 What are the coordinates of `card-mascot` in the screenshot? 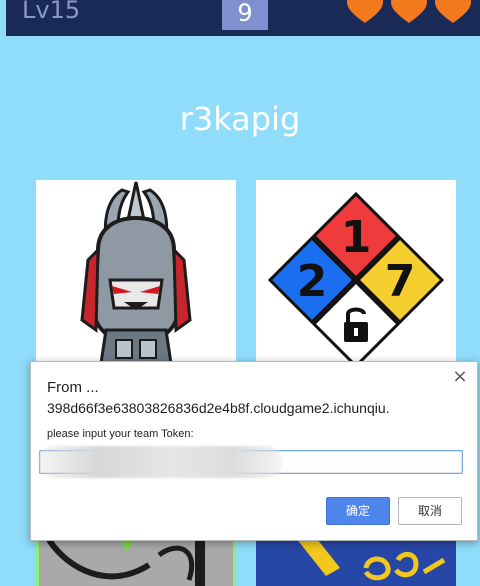 It's located at (136, 275).